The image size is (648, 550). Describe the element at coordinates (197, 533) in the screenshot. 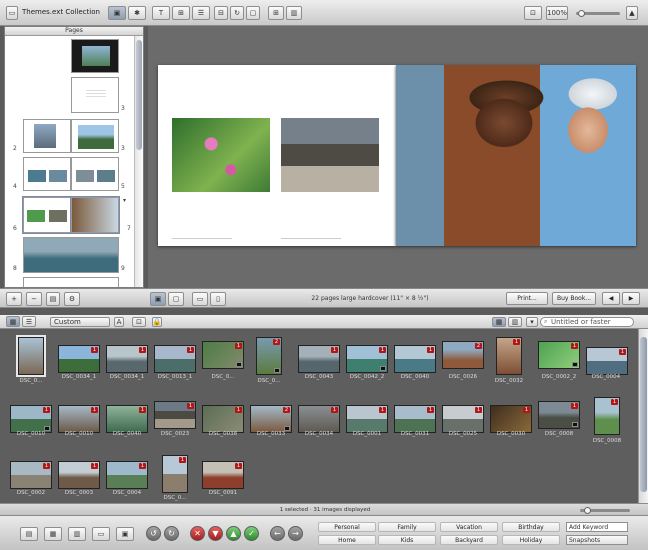

I see `reject-icon: ✕` at that location.